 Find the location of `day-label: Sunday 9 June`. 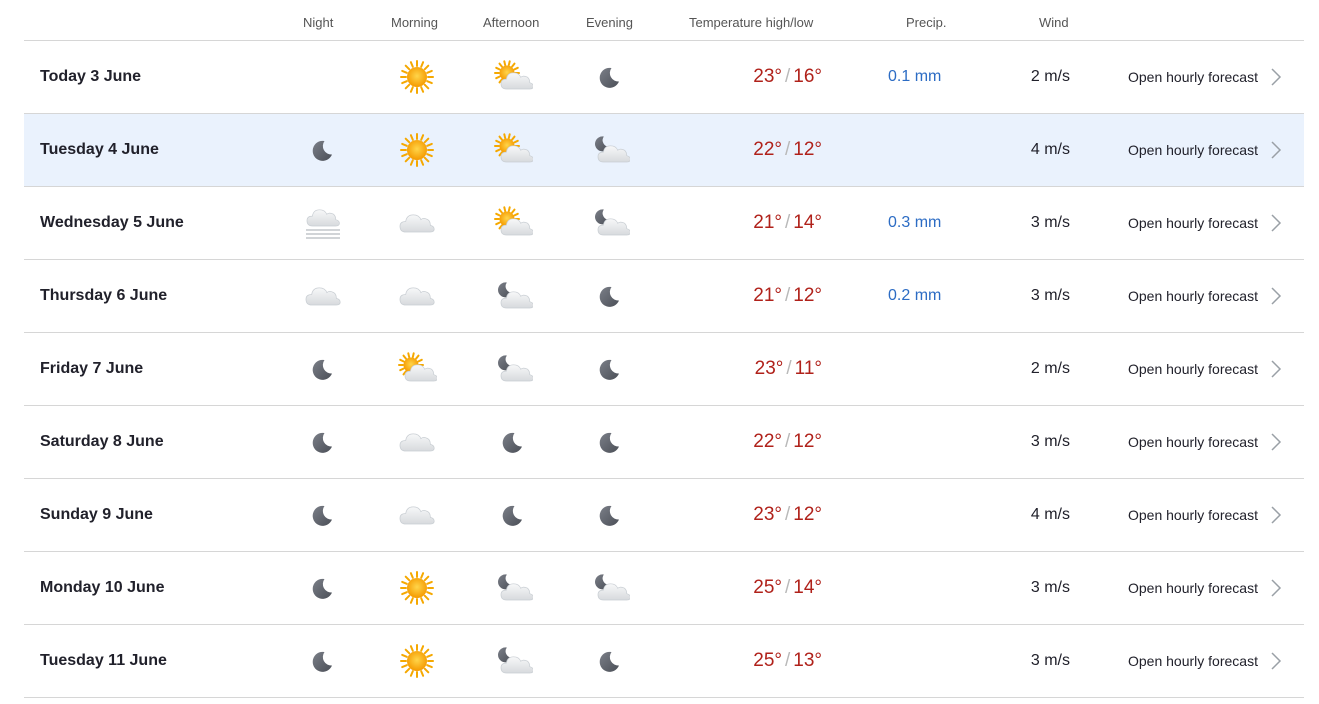

day-label: Sunday 9 June is located at coordinates (96, 514).